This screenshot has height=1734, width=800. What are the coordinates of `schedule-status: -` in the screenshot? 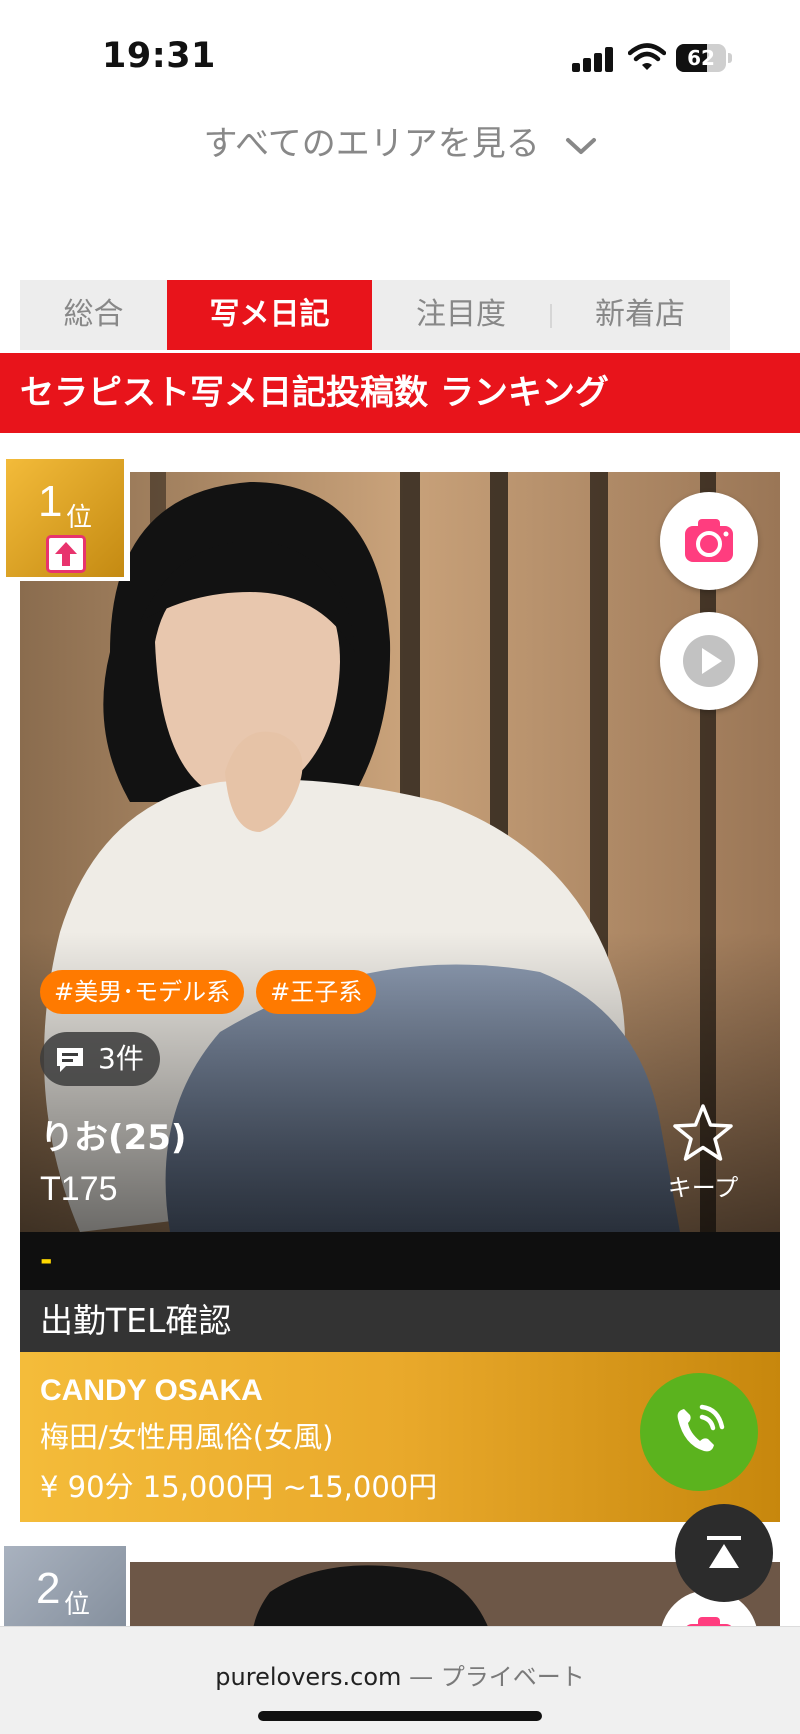 It's located at (400, 1261).